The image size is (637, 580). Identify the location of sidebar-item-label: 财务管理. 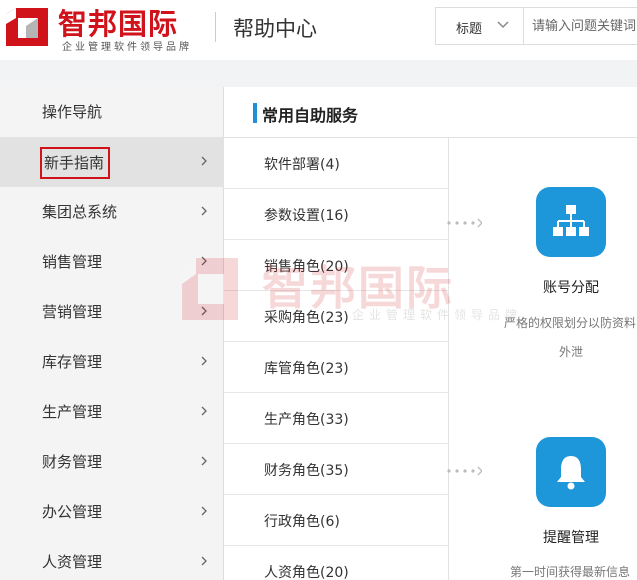
(72, 462).